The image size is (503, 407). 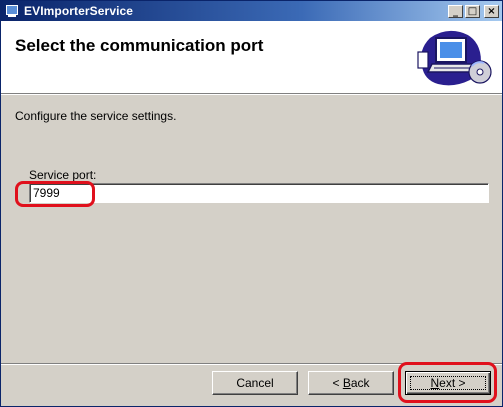 I want to click on maximize-button: □, so click(x=472, y=11).